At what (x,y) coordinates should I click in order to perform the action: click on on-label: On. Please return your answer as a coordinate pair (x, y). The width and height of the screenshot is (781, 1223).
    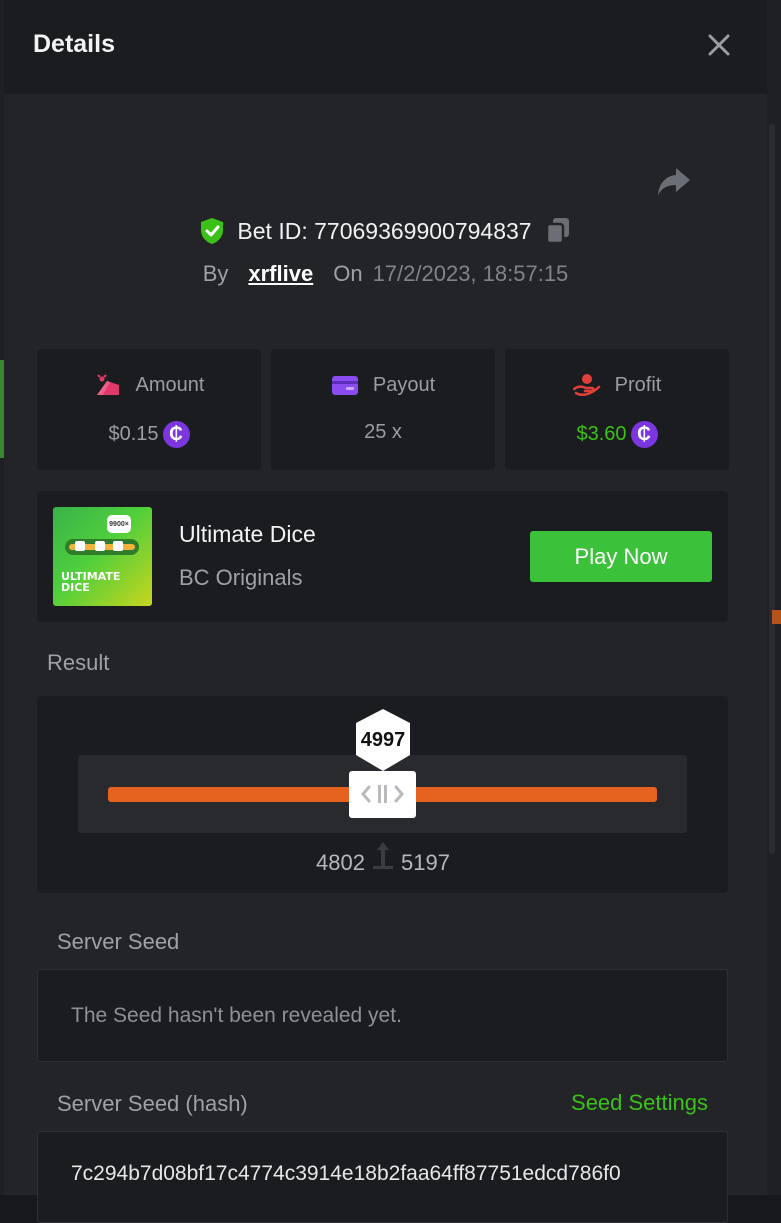
    Looking at the image, I should click on (348, 273).